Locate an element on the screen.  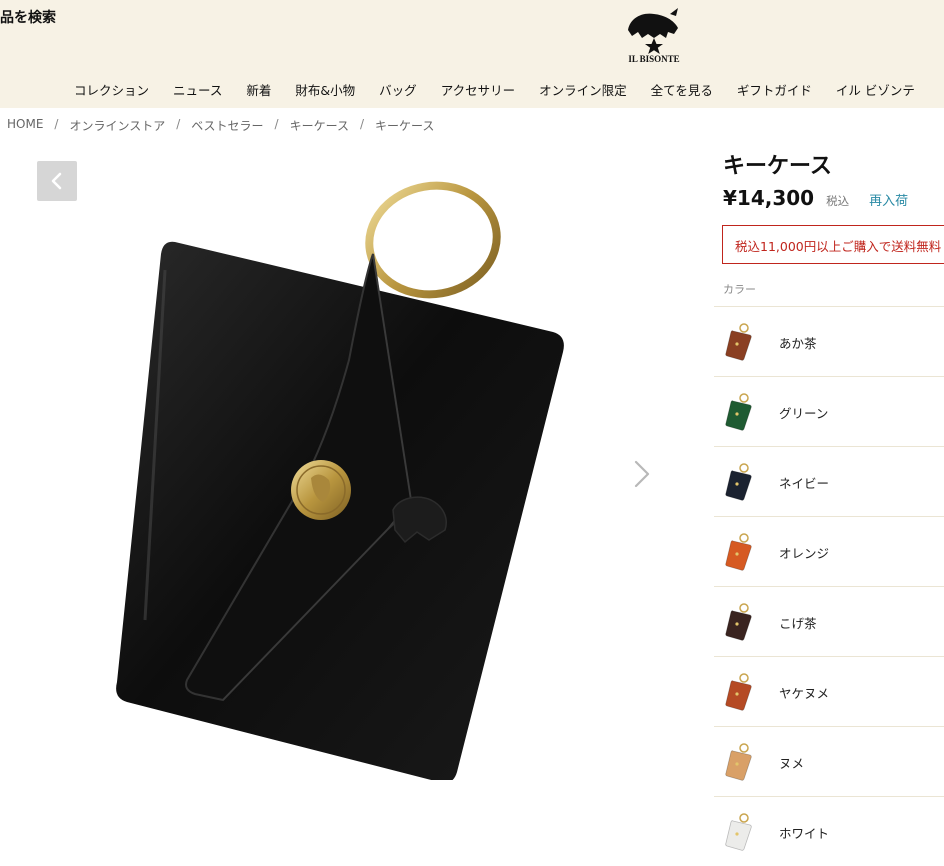
color-option: ホワイト is located at coordinates (829, 831).